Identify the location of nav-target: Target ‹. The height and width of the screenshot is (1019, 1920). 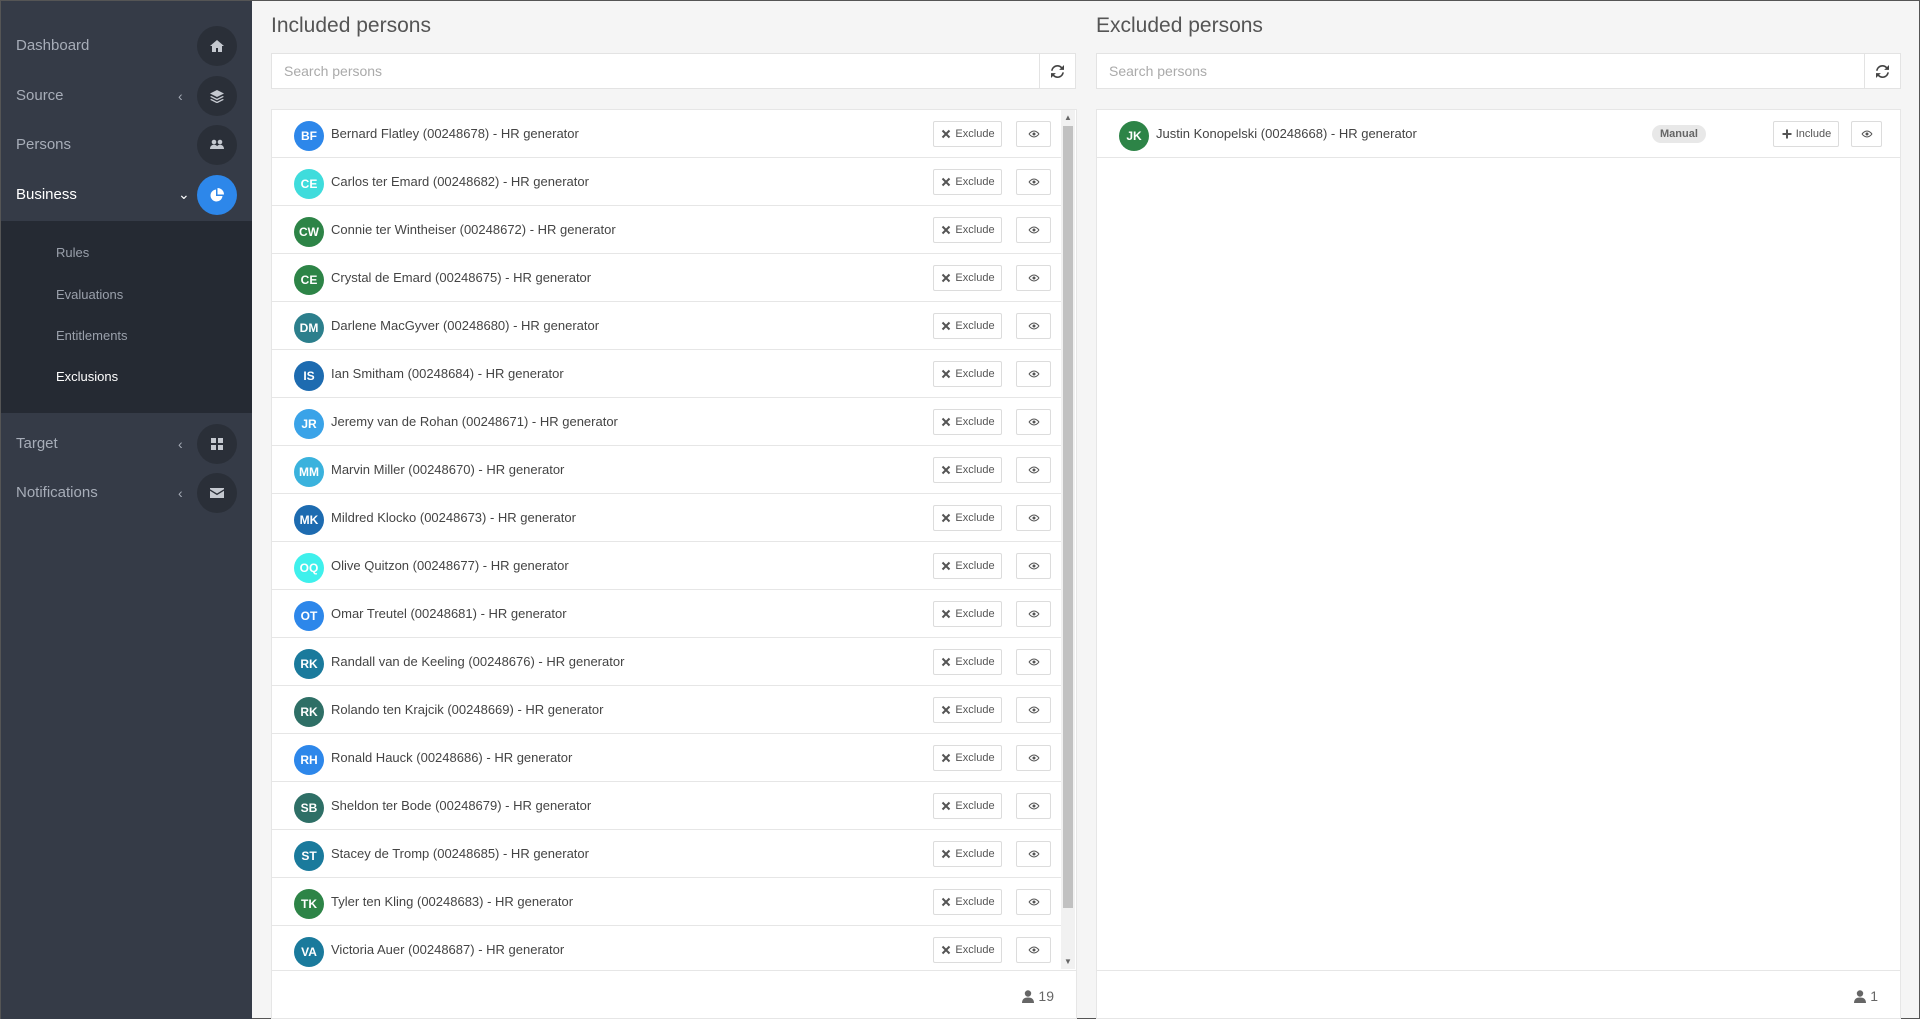
(126, 443).